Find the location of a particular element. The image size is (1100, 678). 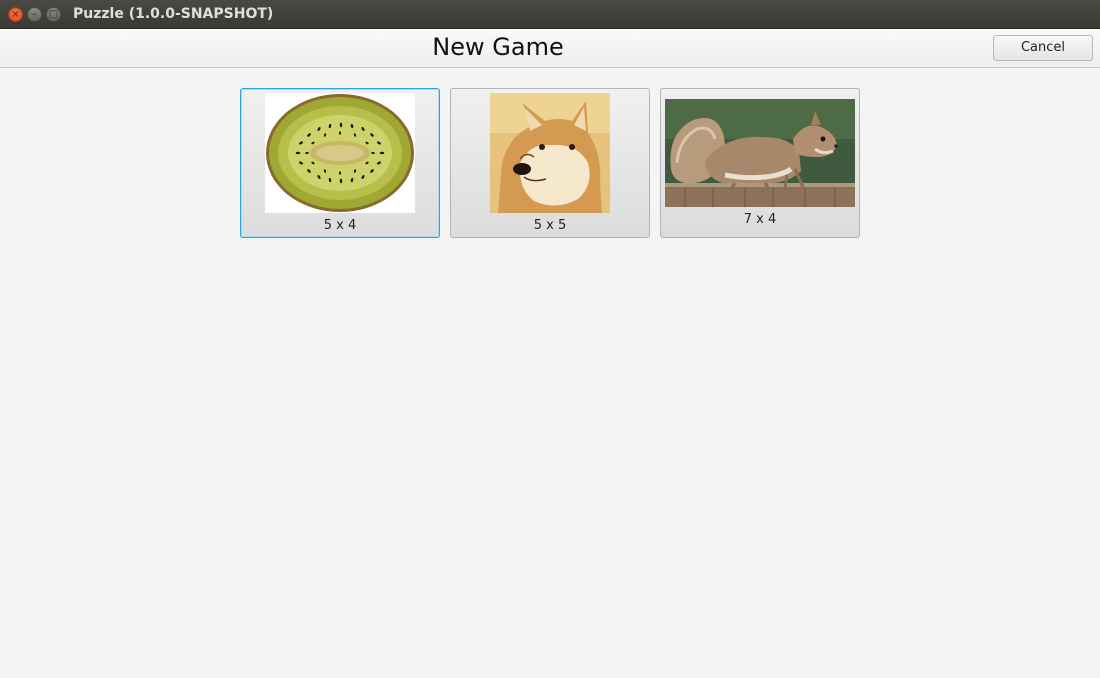

puzzle-size-label: 7 x 4 is located at coordinates (760, 219).